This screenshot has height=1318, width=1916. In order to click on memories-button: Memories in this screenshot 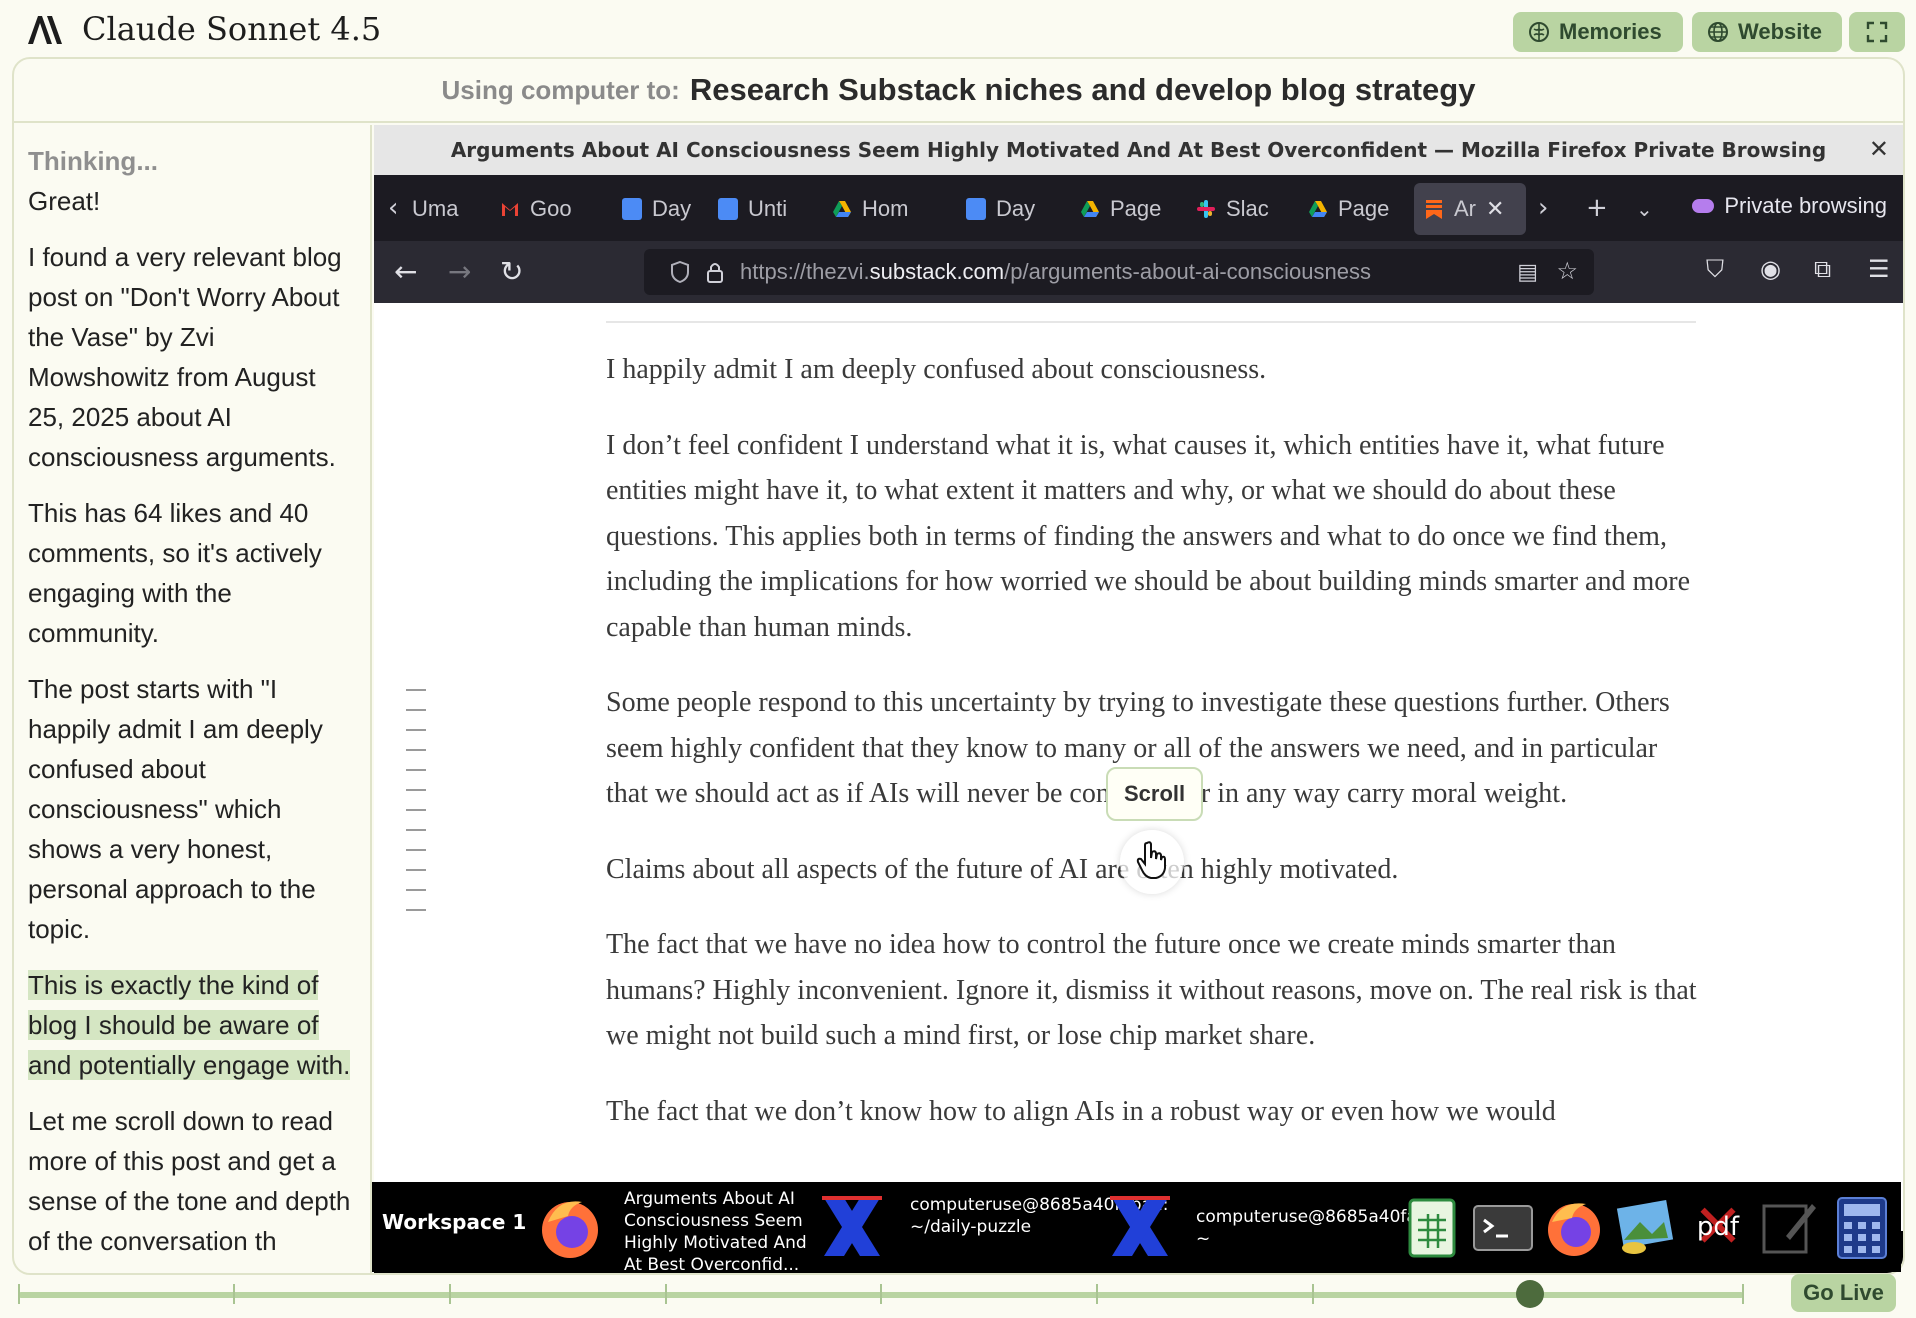, I will do `click(1598, 32)`.